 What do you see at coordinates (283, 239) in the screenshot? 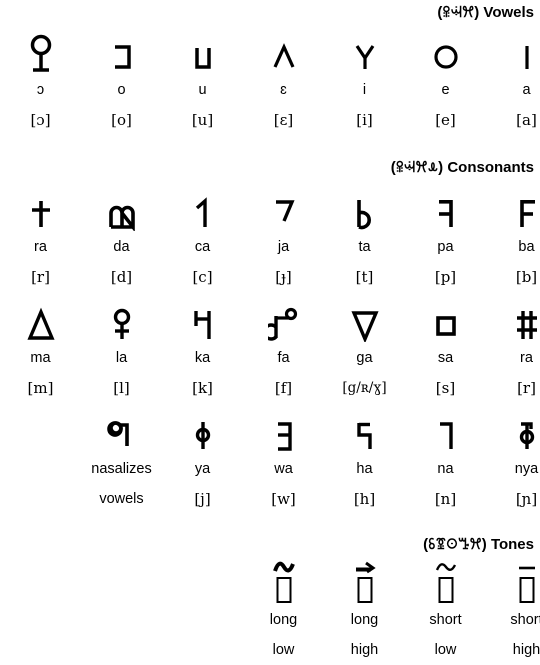
I see `consonant-cell: ja [ɟ]` at bounding box center [283, 239].